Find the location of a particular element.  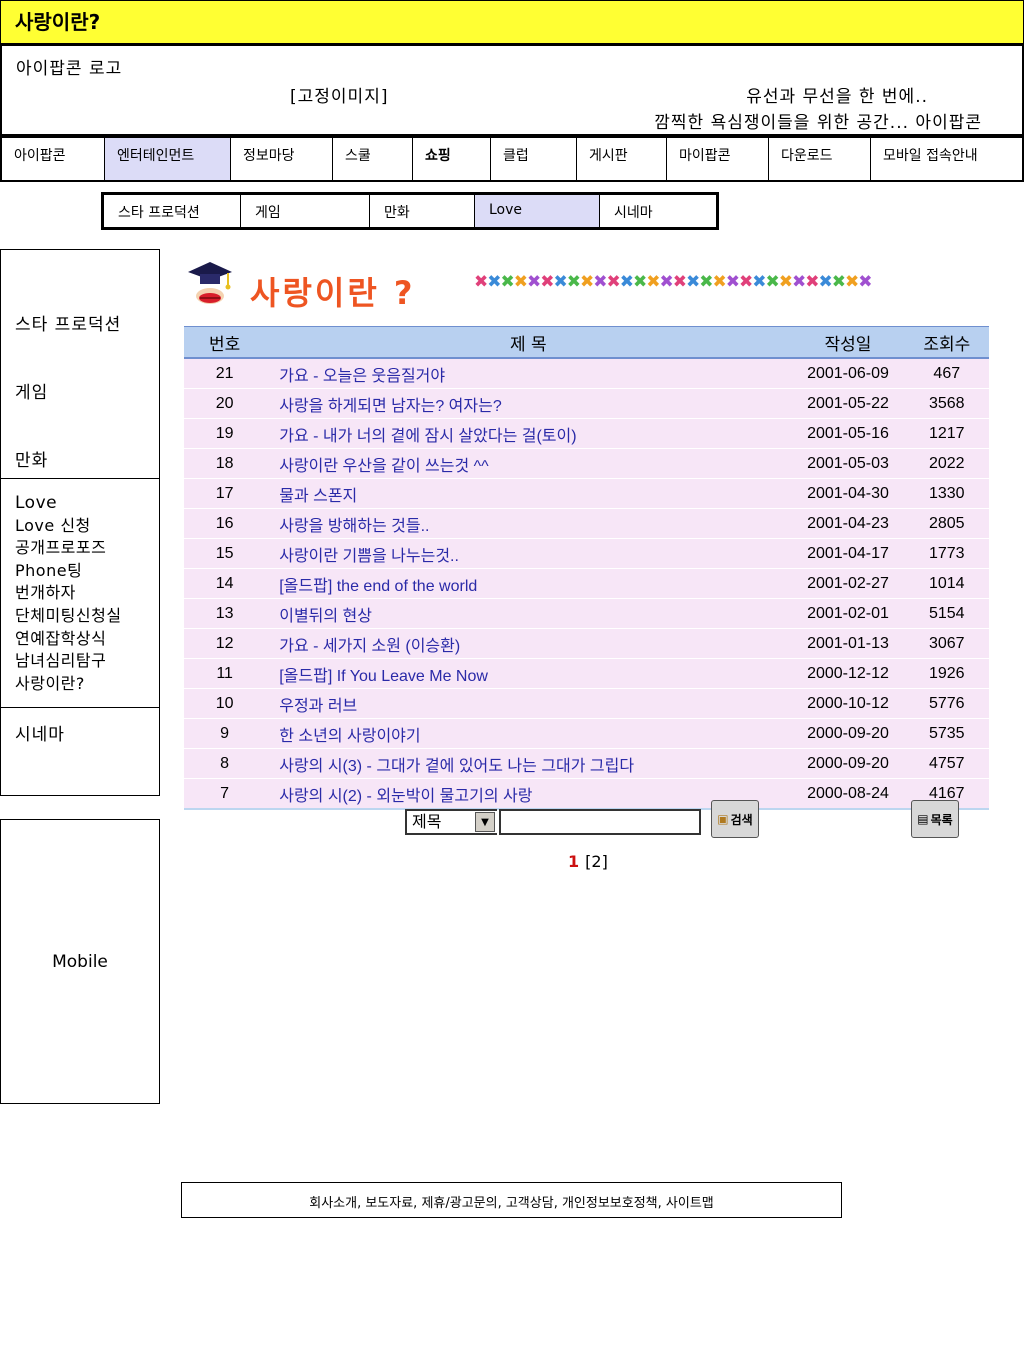

row-subject: 가요 - 세가지 소원 (이승환) is located at coordinates (528, 643).